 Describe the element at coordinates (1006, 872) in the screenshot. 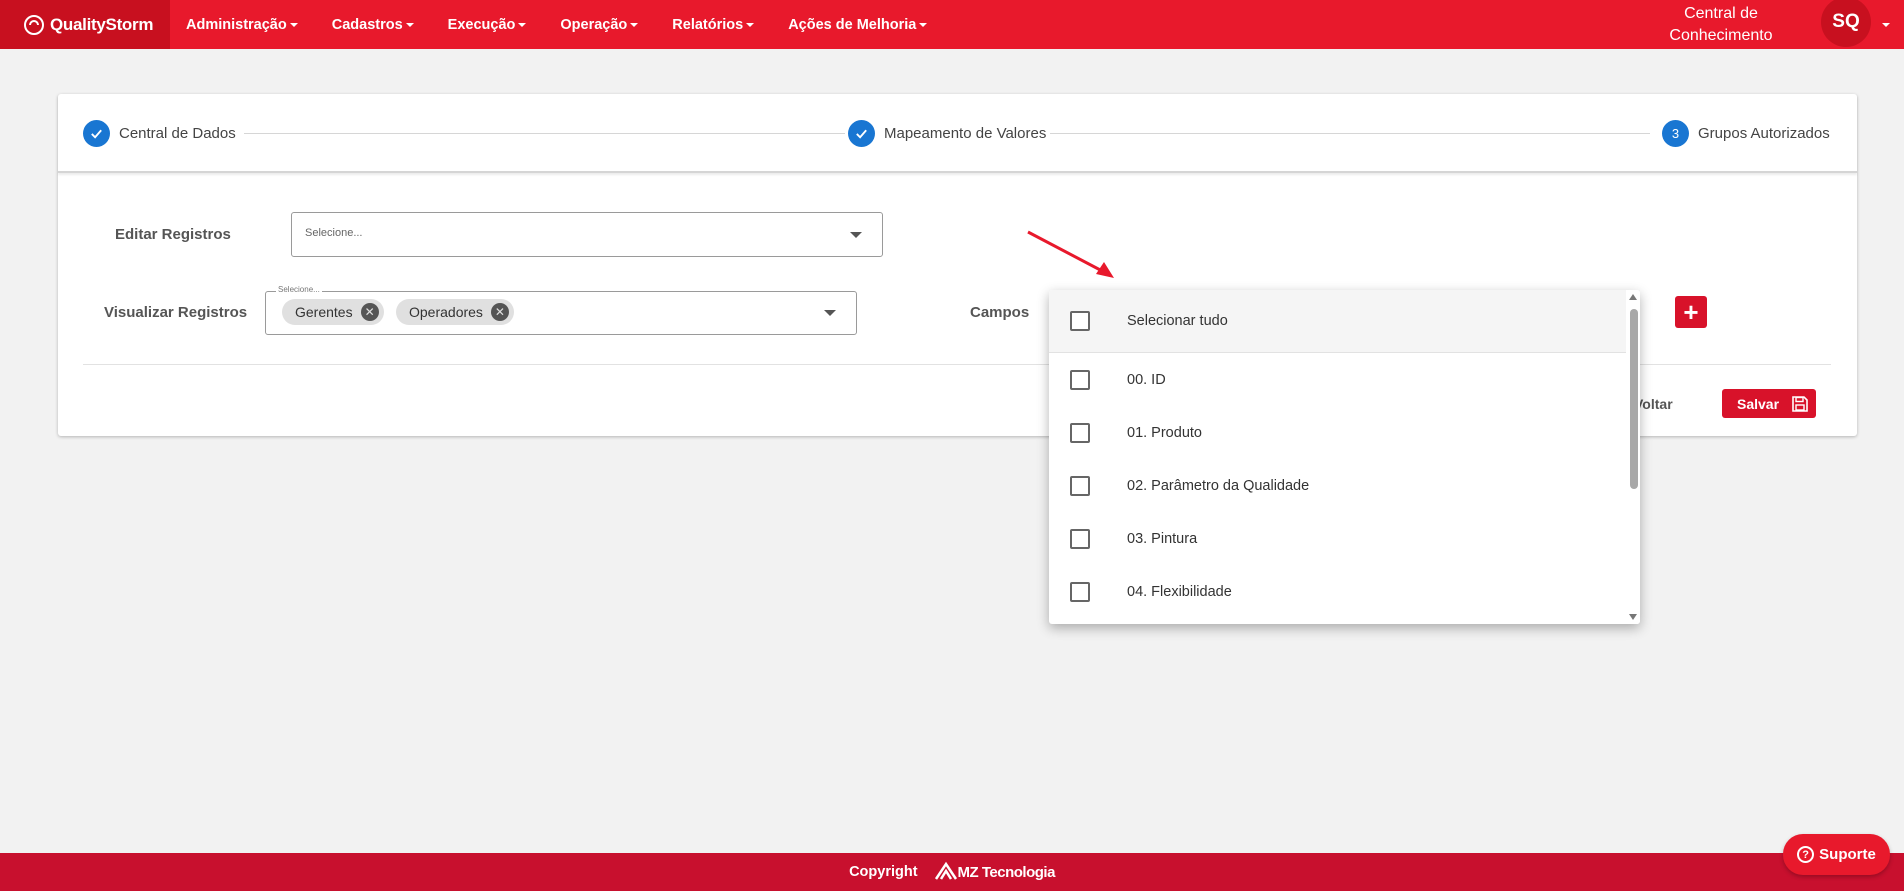

I see `company-name: MZ Tecnologia` at that location.